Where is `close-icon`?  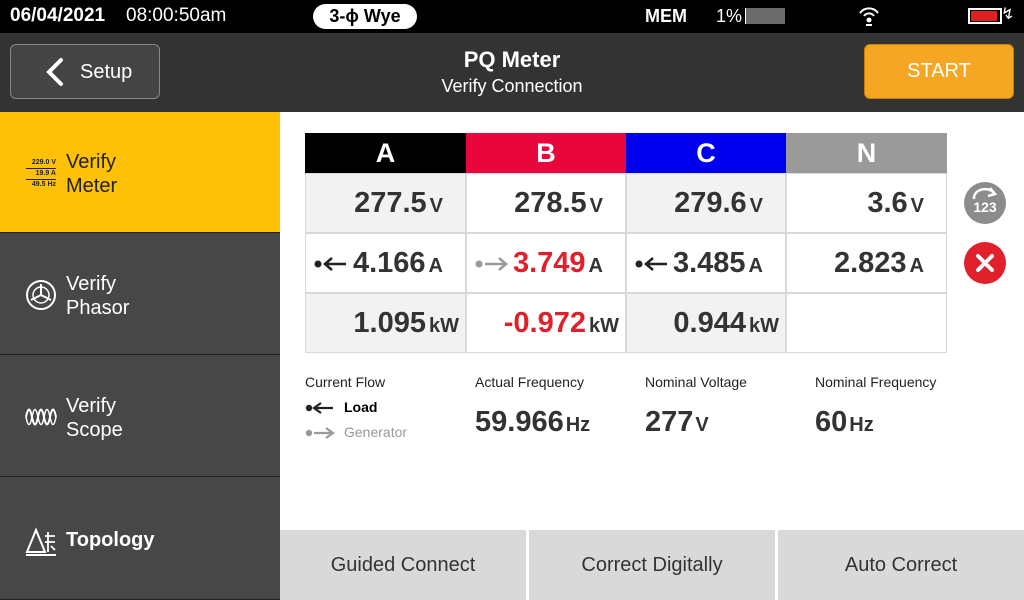 close-icon is located at coordinates (985, 263).